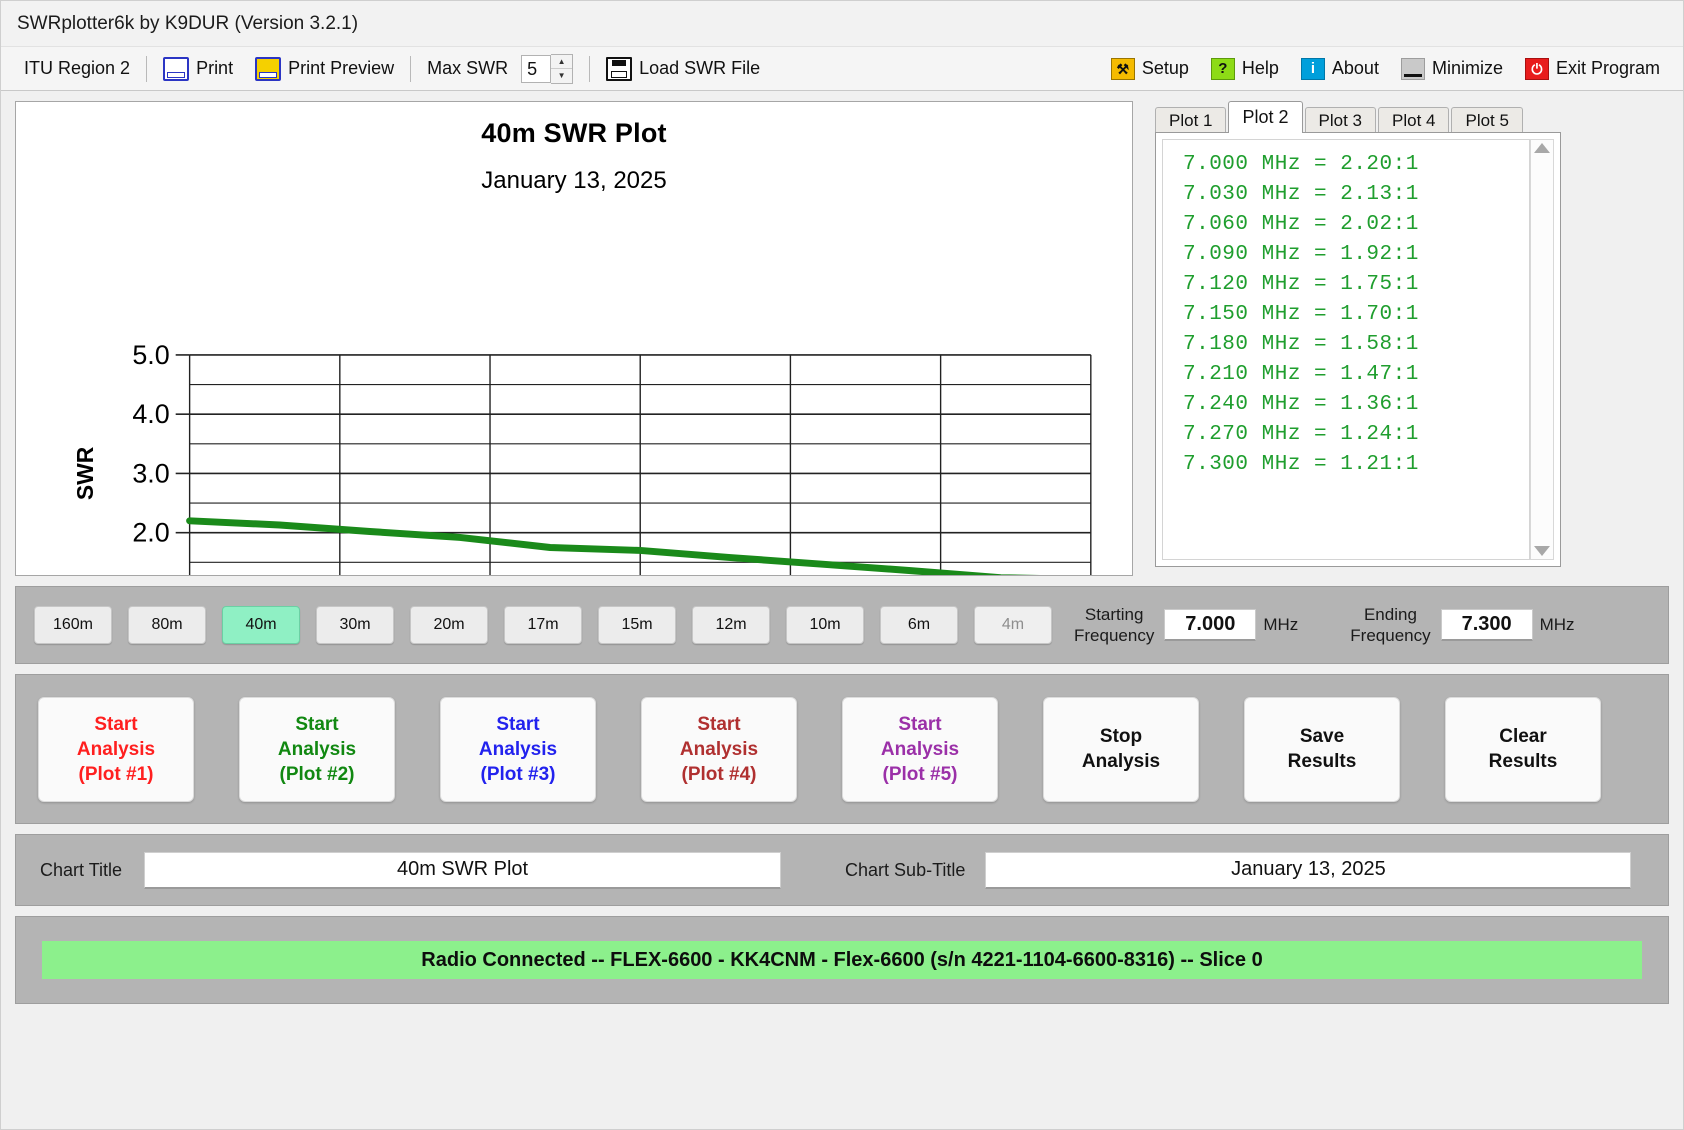 The image size is (1684, 1130). I want to click on start-analysis-plot-2-button: Start Analysis (Plot #2), so click(317, 749).